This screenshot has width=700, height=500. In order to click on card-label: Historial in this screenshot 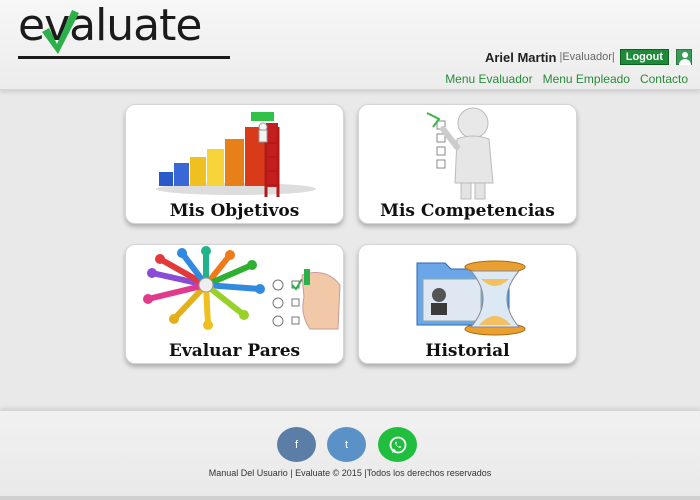, I will do `click(467, 351)`.